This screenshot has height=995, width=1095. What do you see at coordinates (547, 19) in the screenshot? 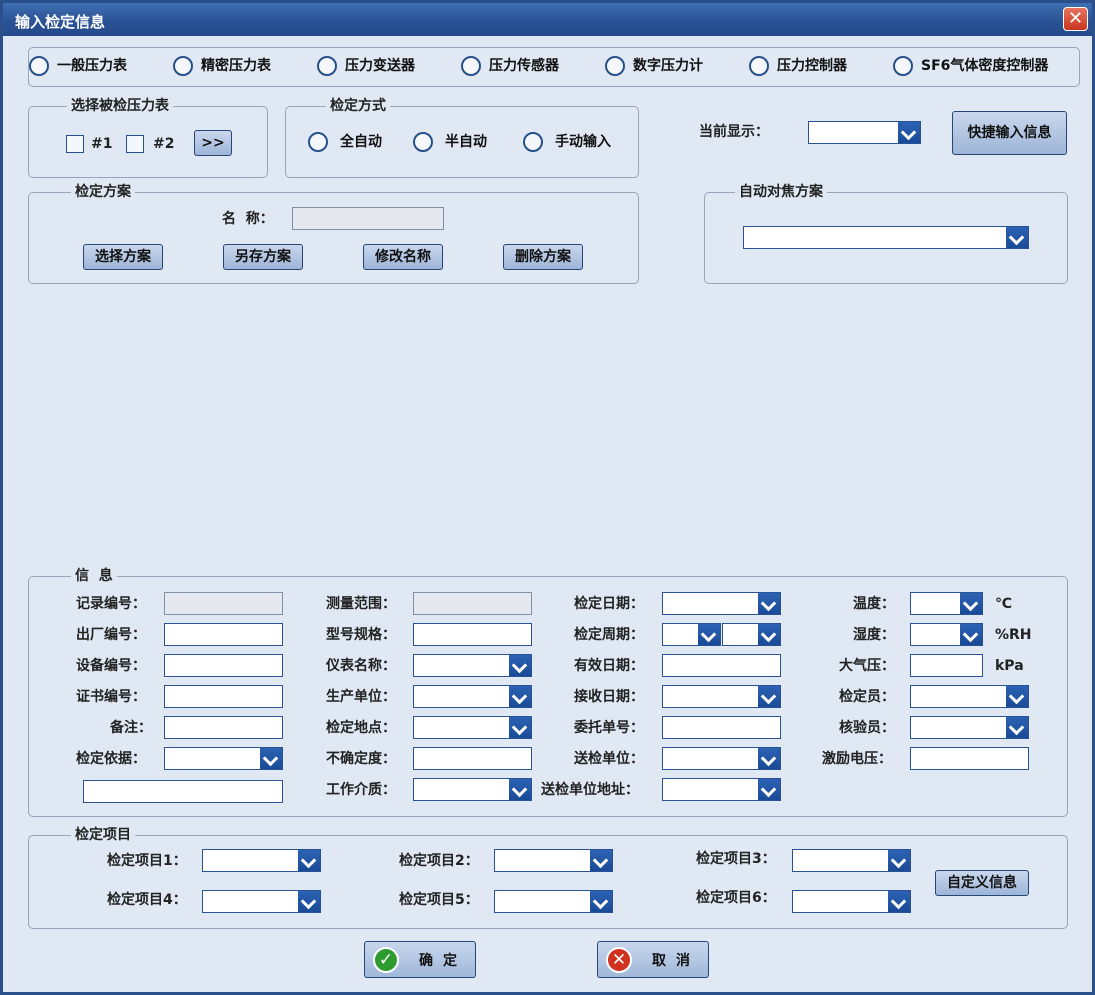
I see `title-bar: 输入检定信息 ✕` at bounding box center [547, 19].